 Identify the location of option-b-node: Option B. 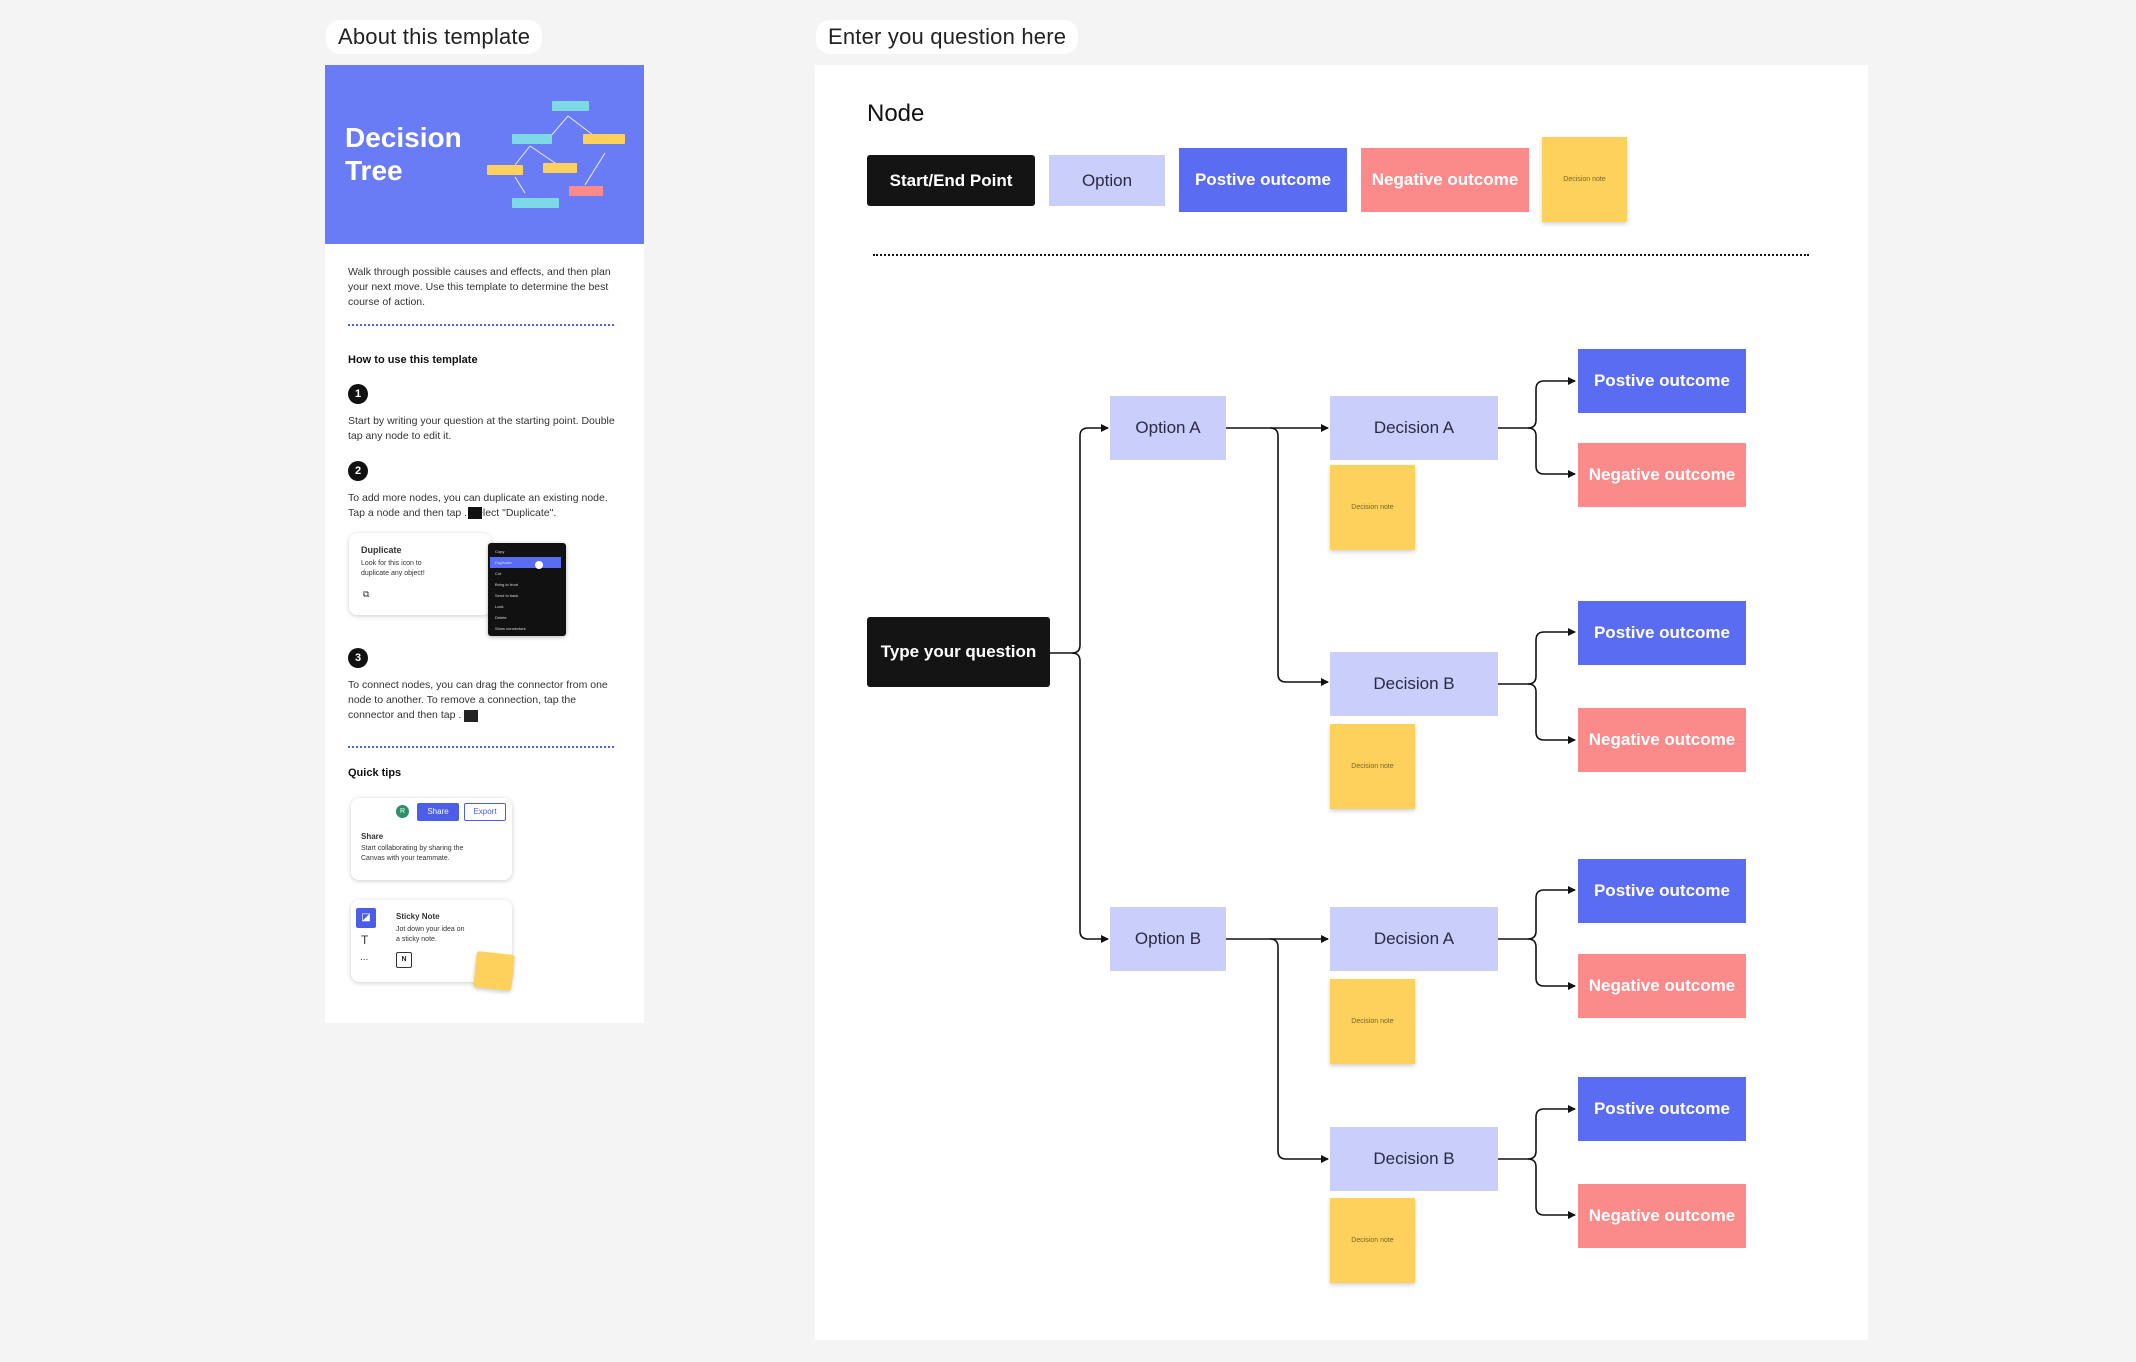
(1168, 939).